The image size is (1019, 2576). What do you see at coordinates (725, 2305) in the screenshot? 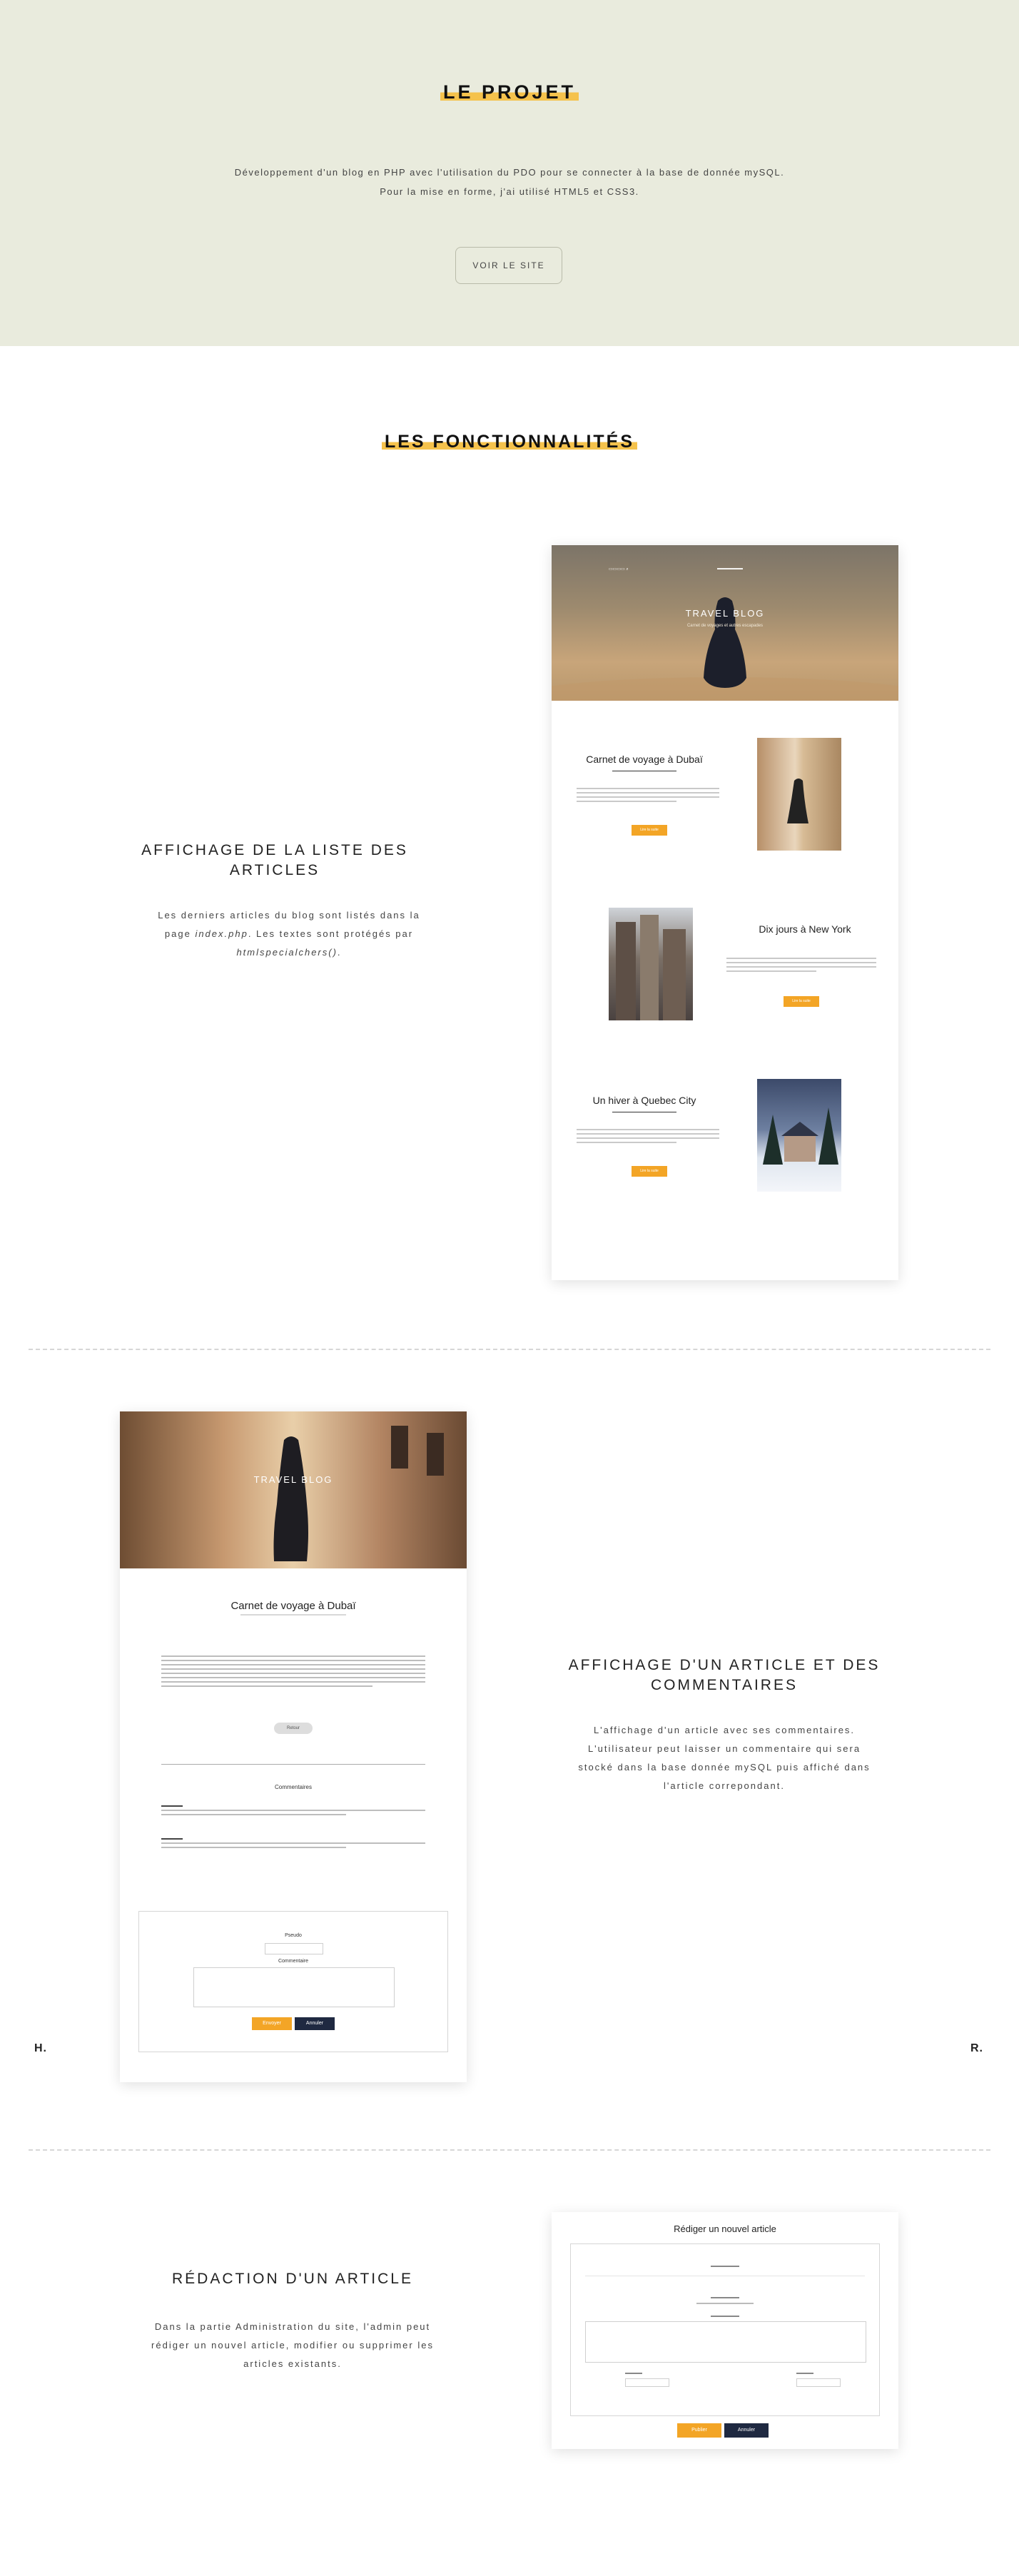
I see `title-input-value` at bounding box center [725, 2305].